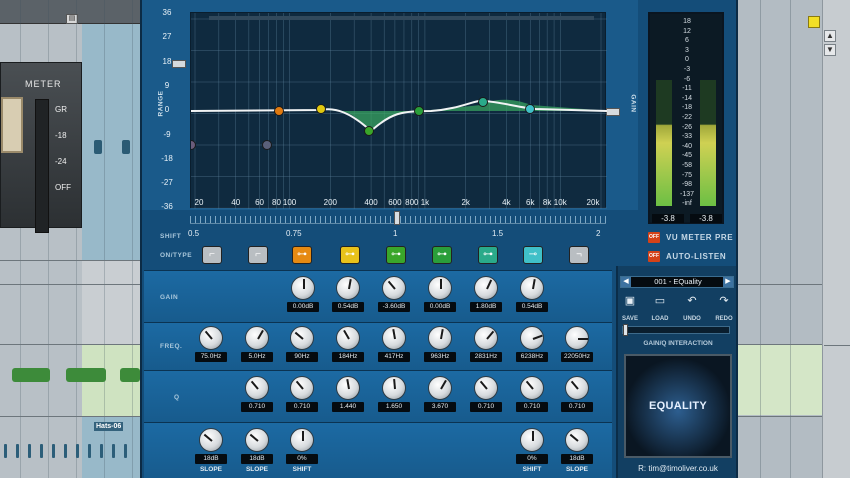 The height and width of the screenshot is (478, 850). I want to click on vu-scale-tick: -inf, so click(687, 204).